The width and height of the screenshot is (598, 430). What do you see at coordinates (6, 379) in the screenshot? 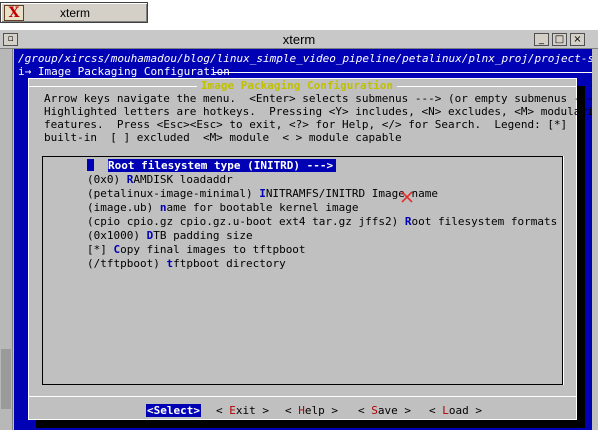
I see `scrollbar-thumb` at bounding box center [6, 379].